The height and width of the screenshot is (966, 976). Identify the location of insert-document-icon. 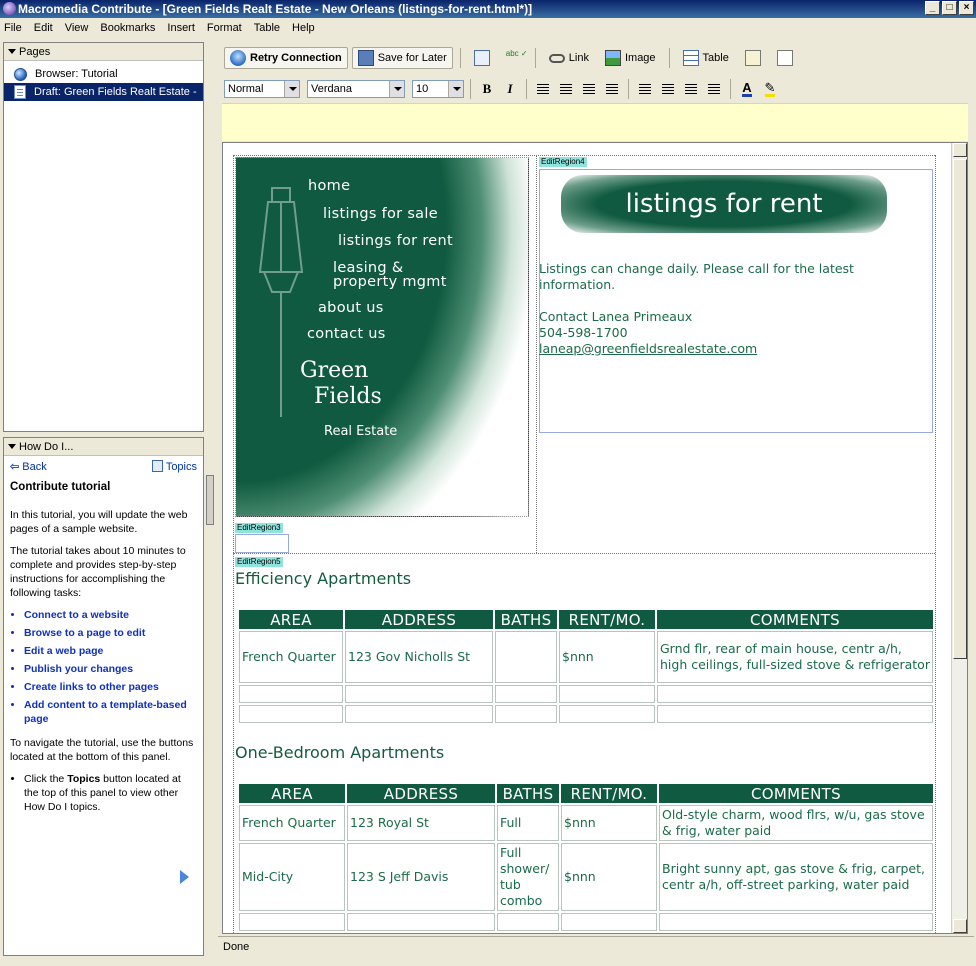
(752, 58).